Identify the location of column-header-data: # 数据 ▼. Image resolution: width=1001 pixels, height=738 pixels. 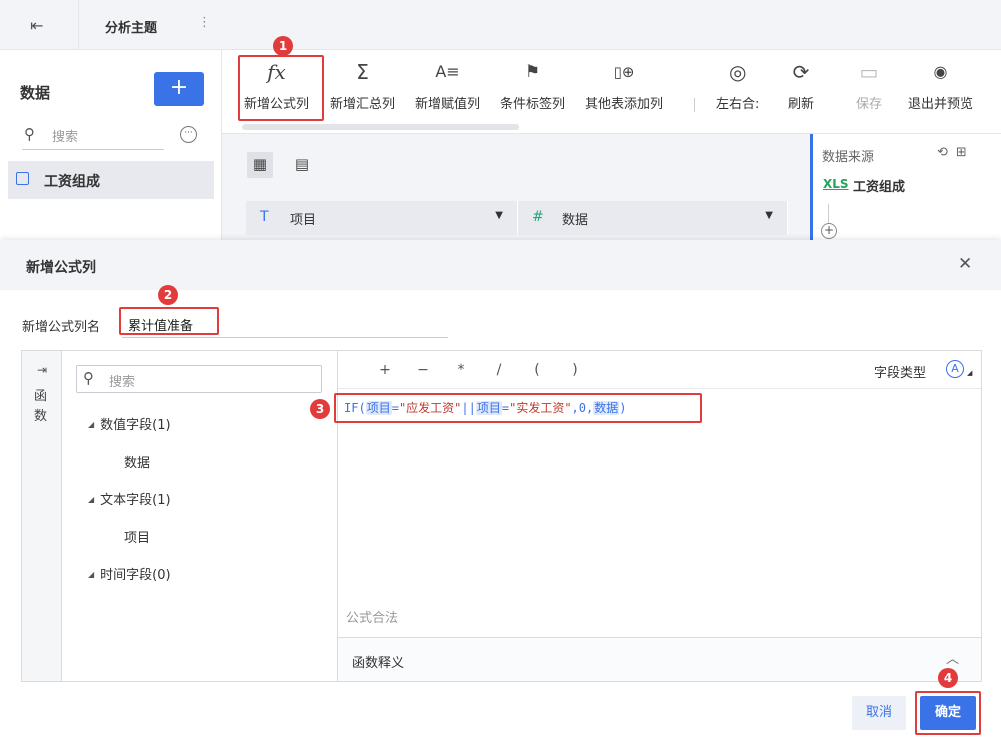
(653, 218).